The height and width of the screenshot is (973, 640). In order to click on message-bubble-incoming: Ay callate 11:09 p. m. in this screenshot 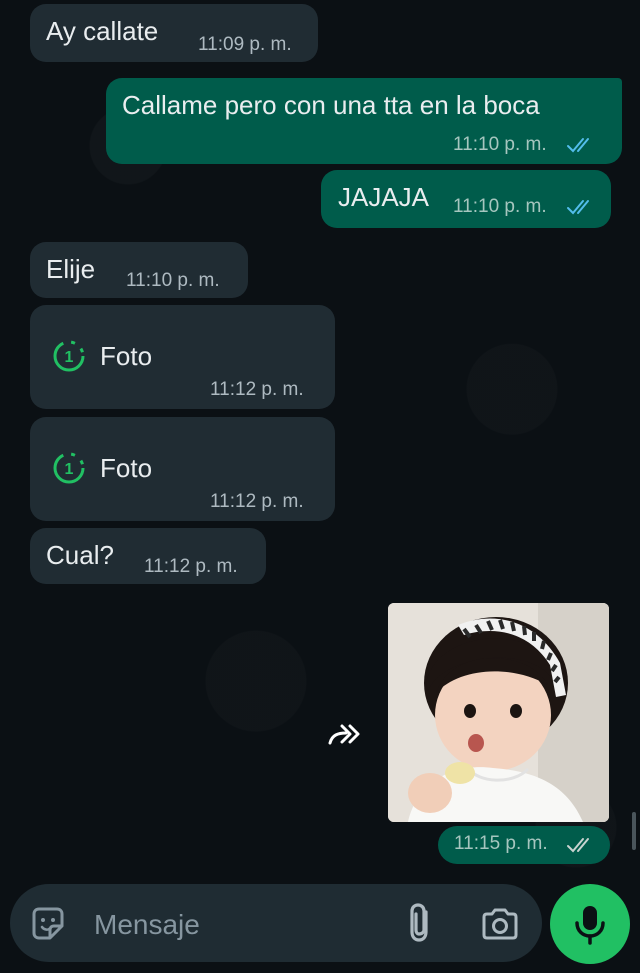, I will do `click(174, 33)`.